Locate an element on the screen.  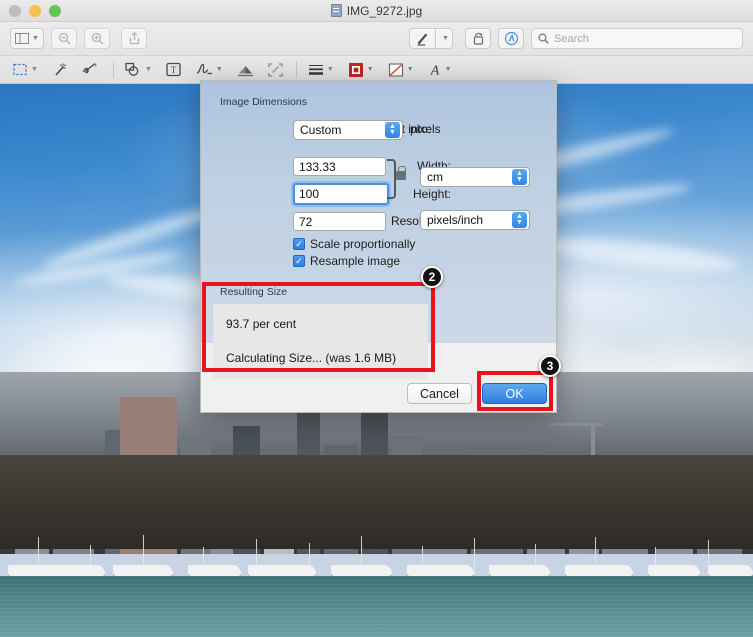
annotation-rect-resulting-size is located at coordinates (318, 327).